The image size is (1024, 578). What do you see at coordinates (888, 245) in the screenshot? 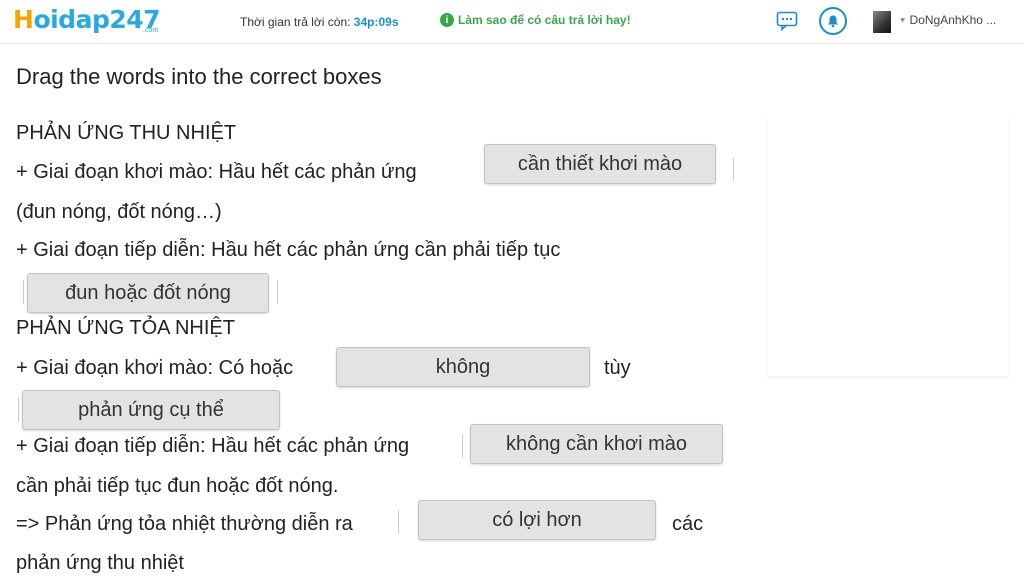
I see `side-panel` at bounding box center [888, 245].